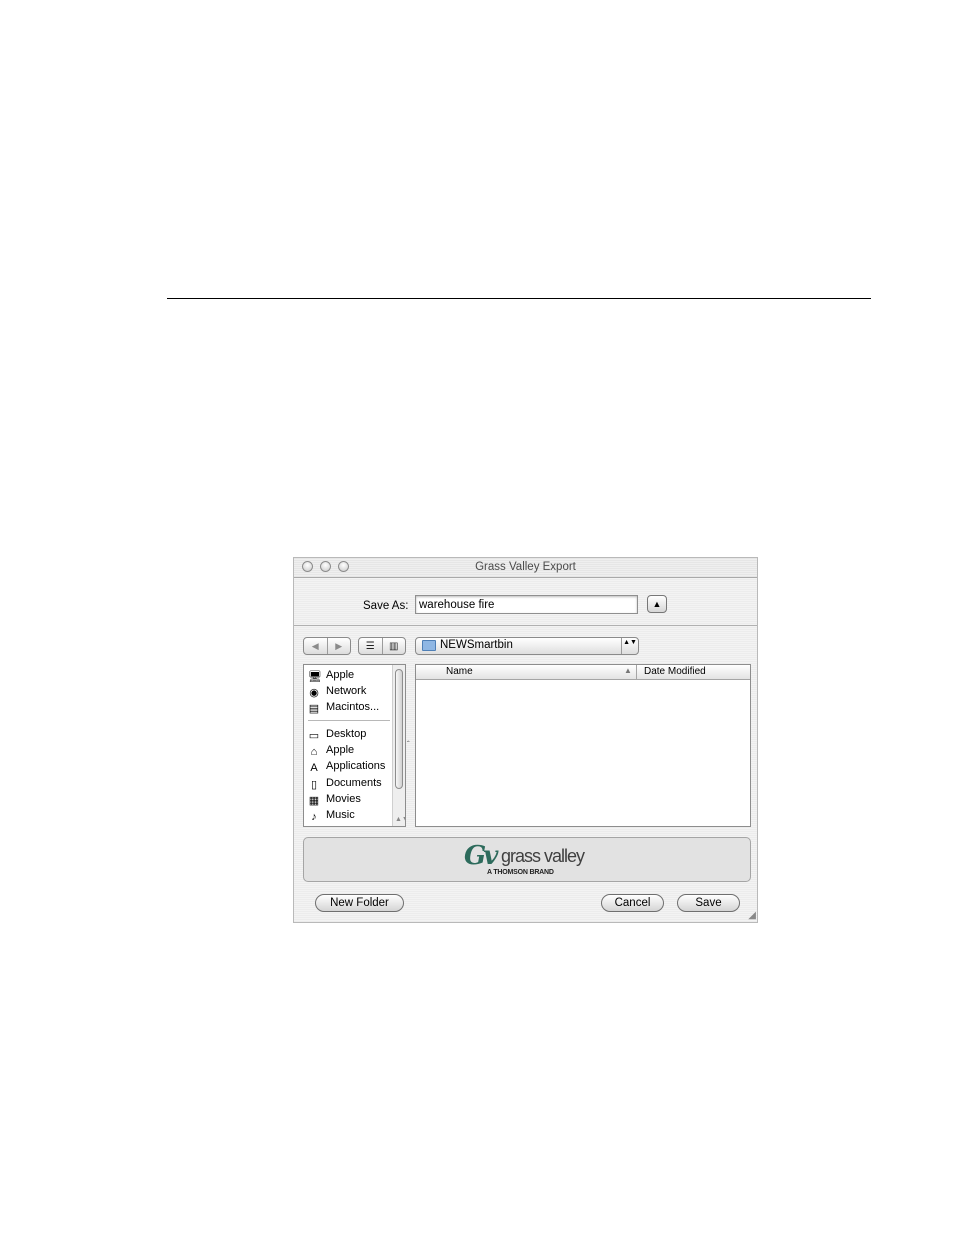 This screenshot has height=1235, width=954. What do you see at coordinates (314, 785) in the screenshot?
I see `documents-icon: ▯` at bounding box center [314, 785].